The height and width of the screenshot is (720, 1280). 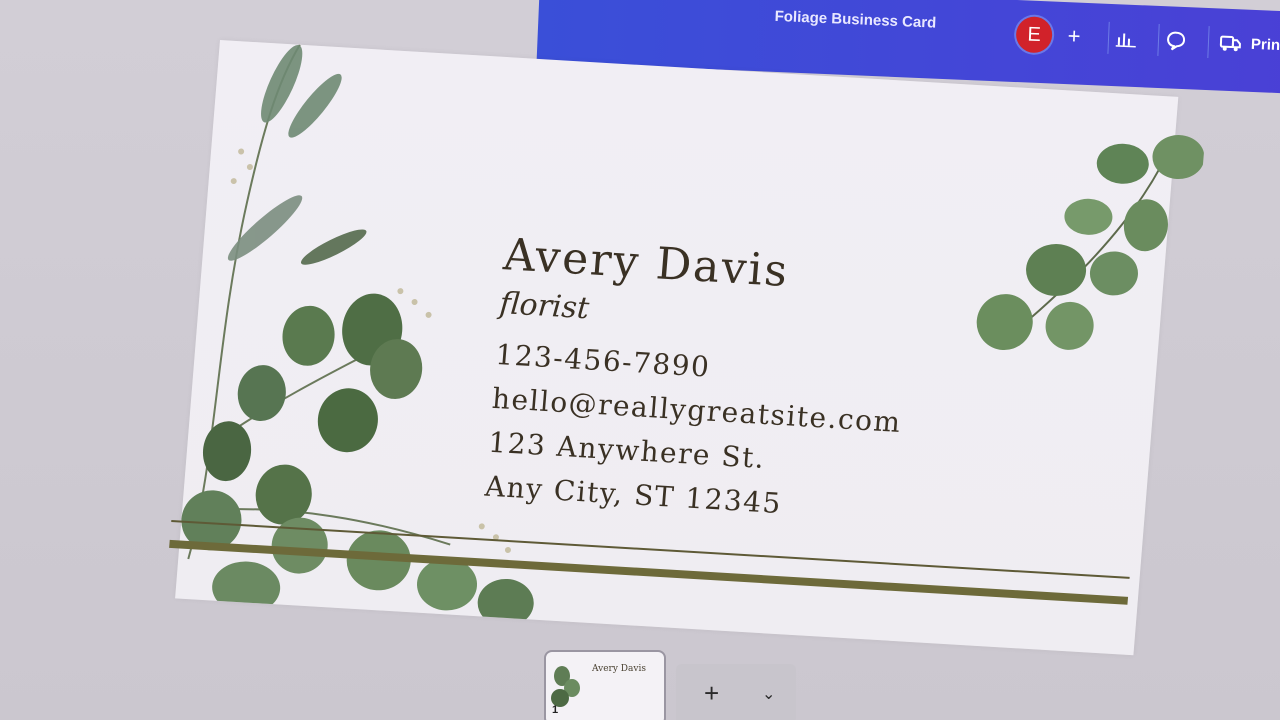 What do you see at coordinates (1265, 44) in the screenshot?
I see `print-label: Prin` at bounding box center [1265, 44].